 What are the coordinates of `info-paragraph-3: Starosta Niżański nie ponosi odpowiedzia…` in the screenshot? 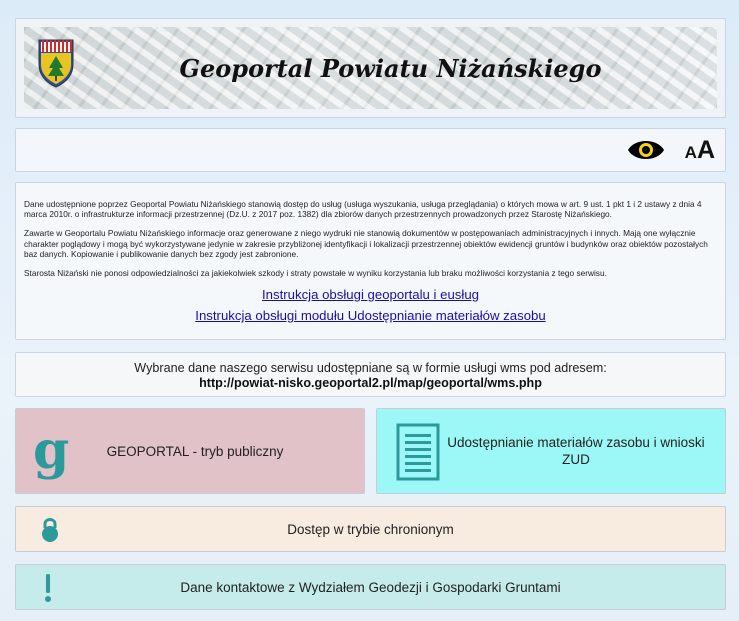 It's located at (315, 273).